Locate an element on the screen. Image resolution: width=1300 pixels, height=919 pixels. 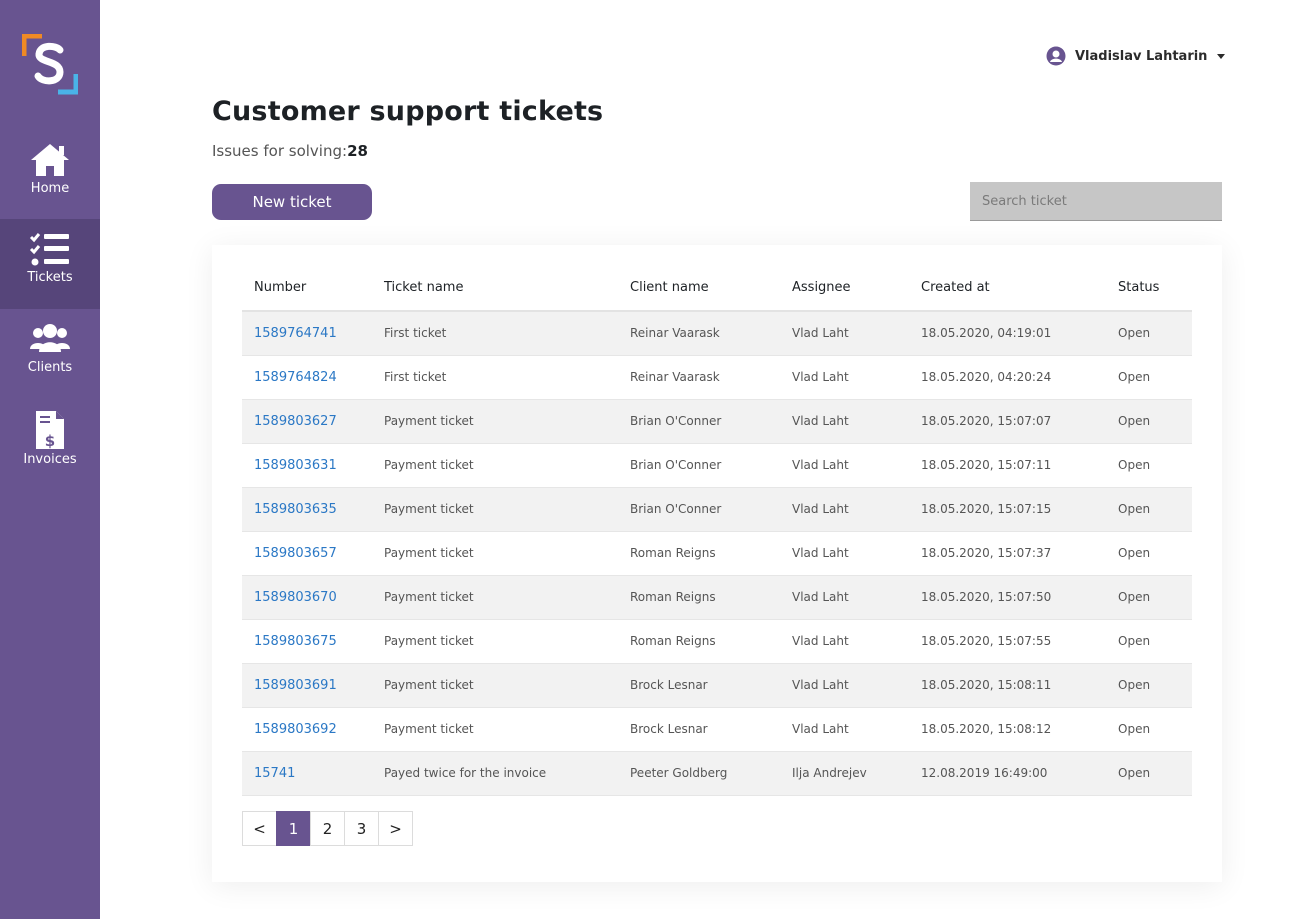
page-button-2: 2 is located at coordinates (327, 828).